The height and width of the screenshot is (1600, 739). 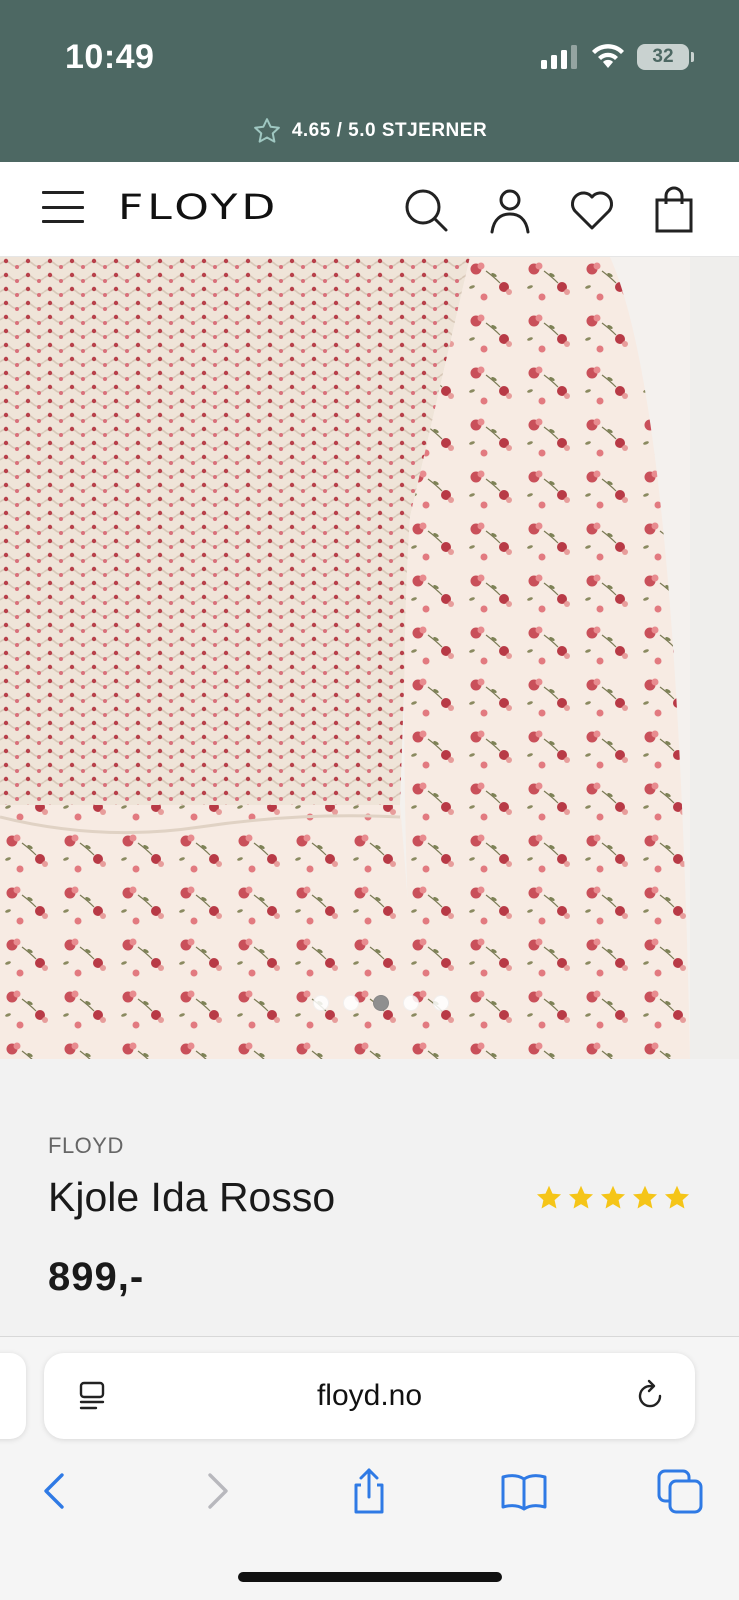 I want to click on search-icon, so click(x=426, y=210).